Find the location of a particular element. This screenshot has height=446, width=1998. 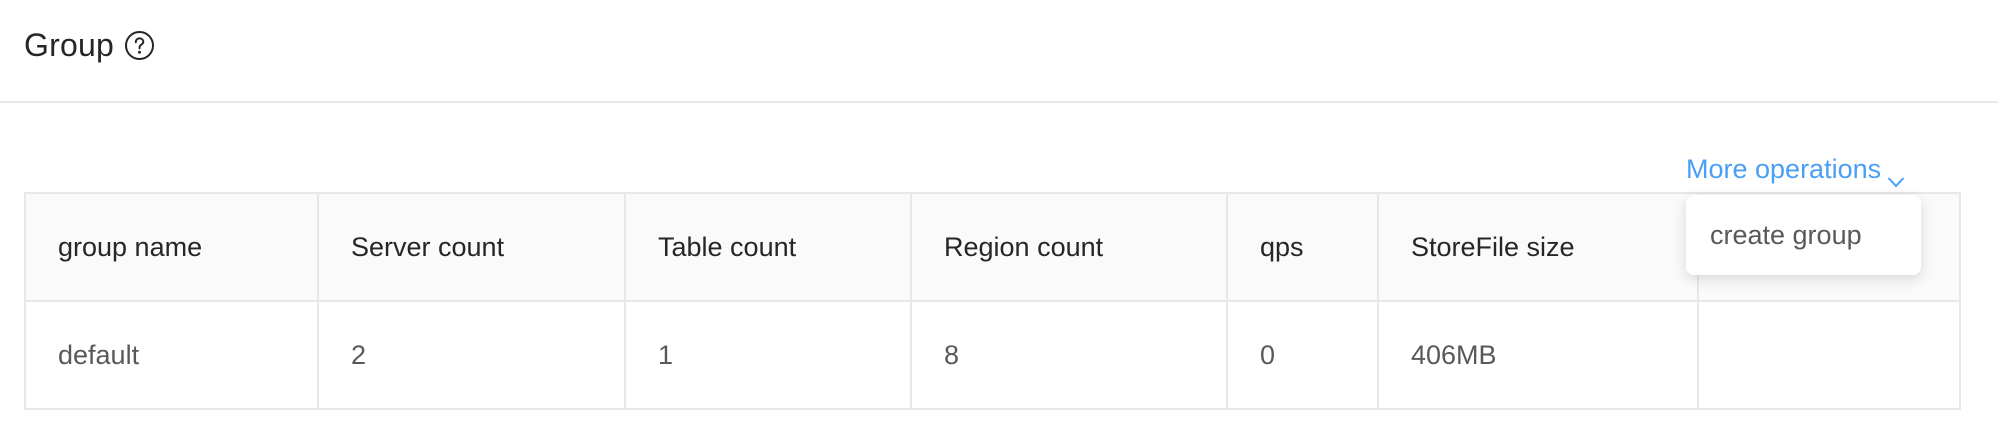

column-header-table-count: Table count is located at coordinates (768, 247).